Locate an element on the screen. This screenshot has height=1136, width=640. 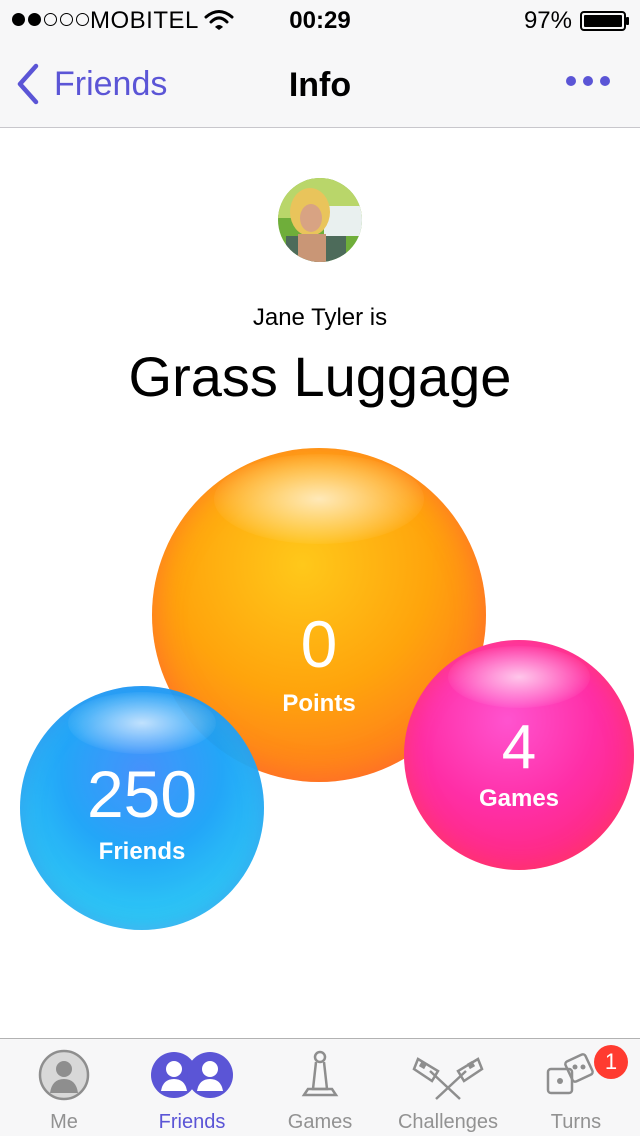
tab-turns: 1 Turns is located at coordinates (576, 1087).